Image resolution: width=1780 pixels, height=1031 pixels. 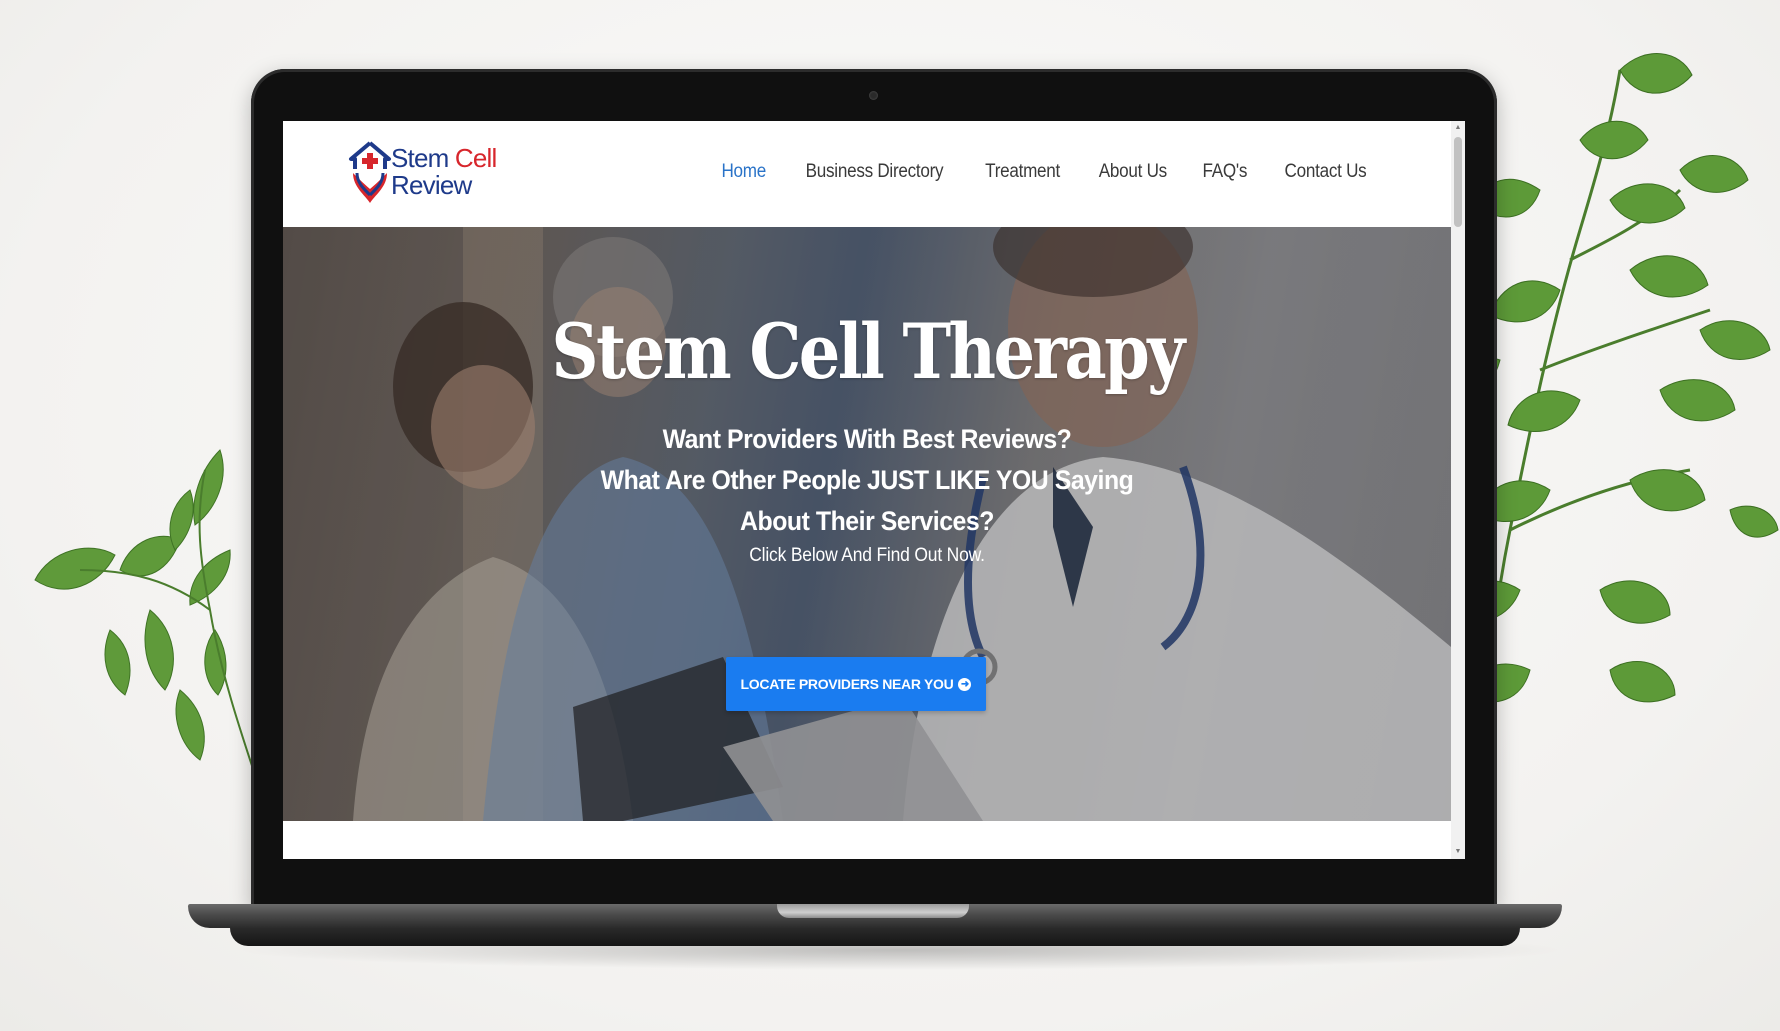 I want to click on logo-wordmark: Stem Cell Review, so click(x=444, y=172).